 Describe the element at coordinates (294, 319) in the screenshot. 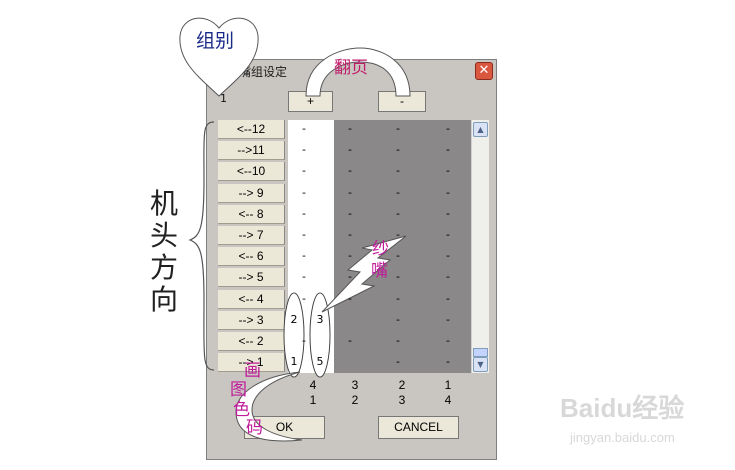

I see `grid-cell: 2` at that location.